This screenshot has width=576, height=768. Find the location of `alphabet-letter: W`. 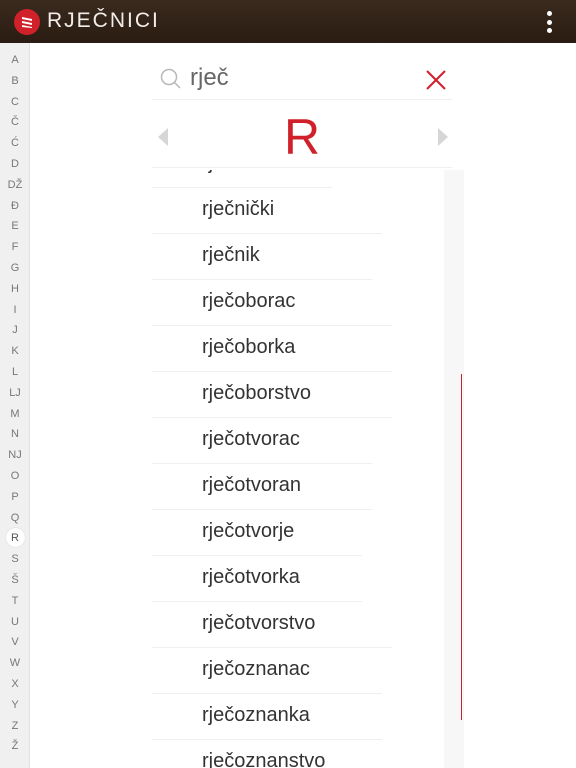

alphabet-letter: W is located at coordinates (15, 663).